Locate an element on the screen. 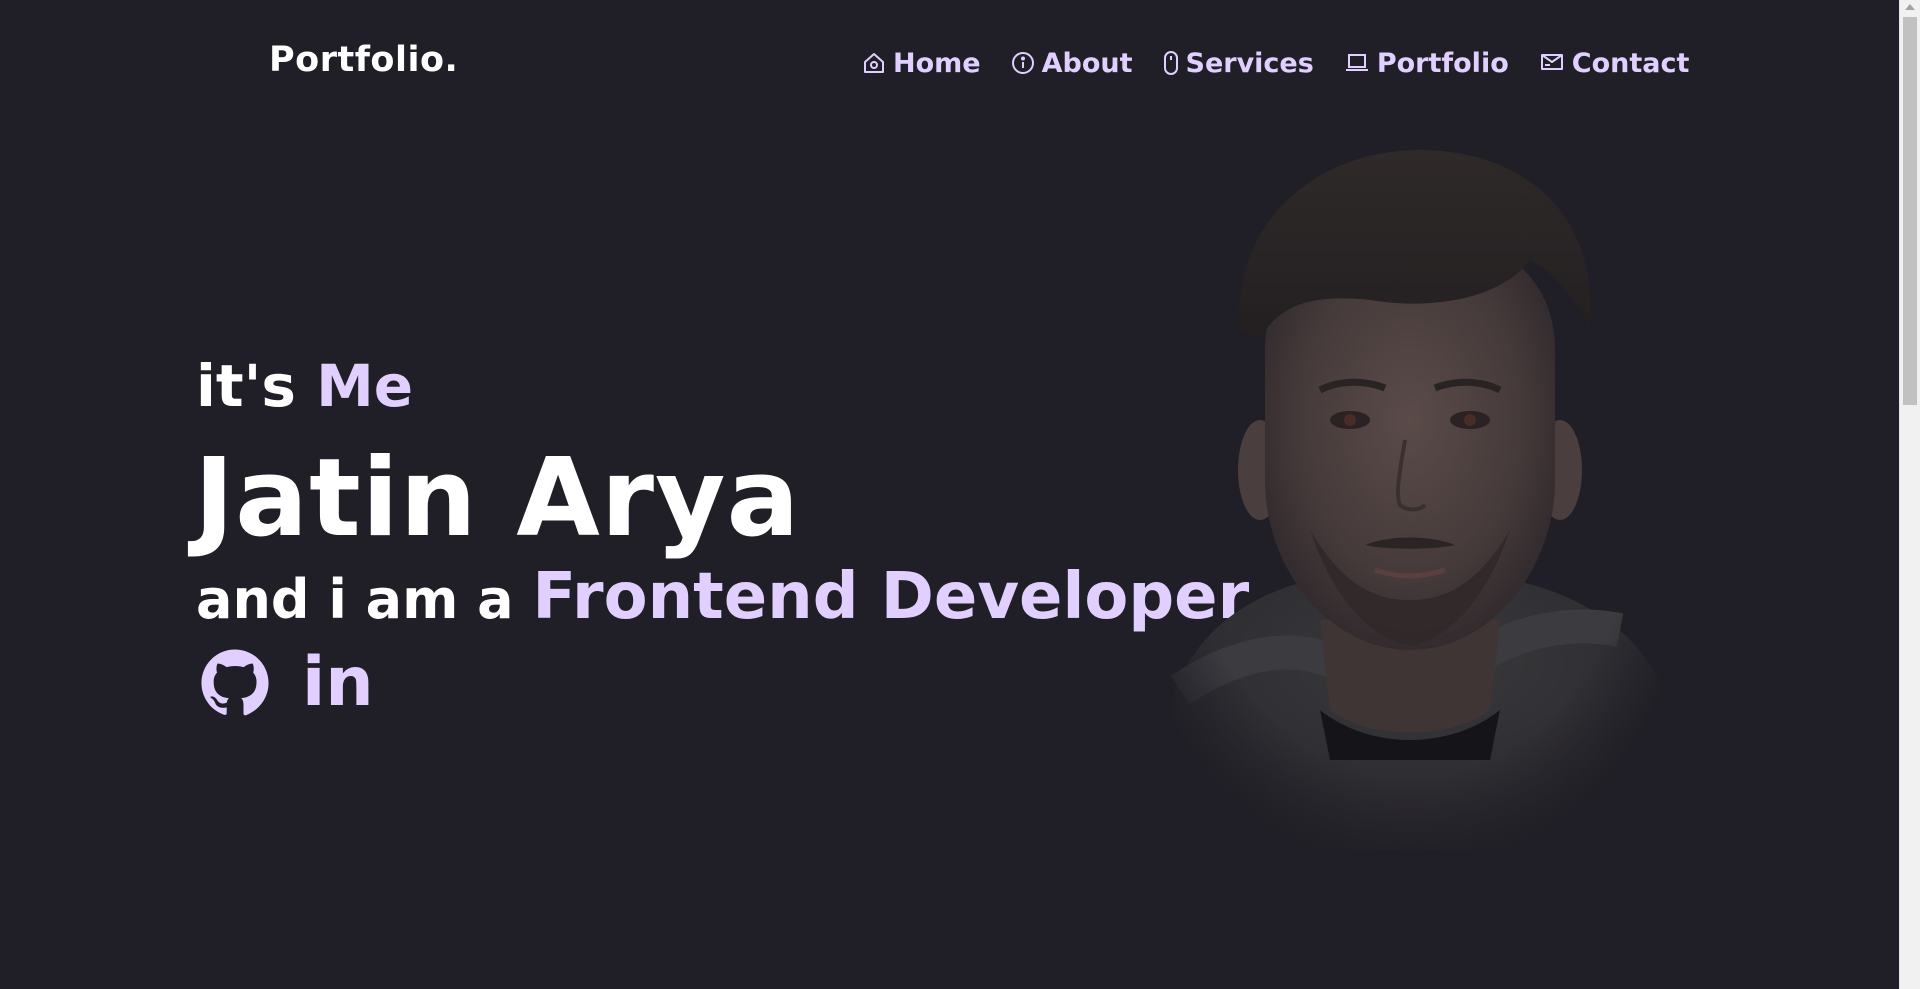  nav-item-label: Portfolio is located at coordinates (1442, 63).